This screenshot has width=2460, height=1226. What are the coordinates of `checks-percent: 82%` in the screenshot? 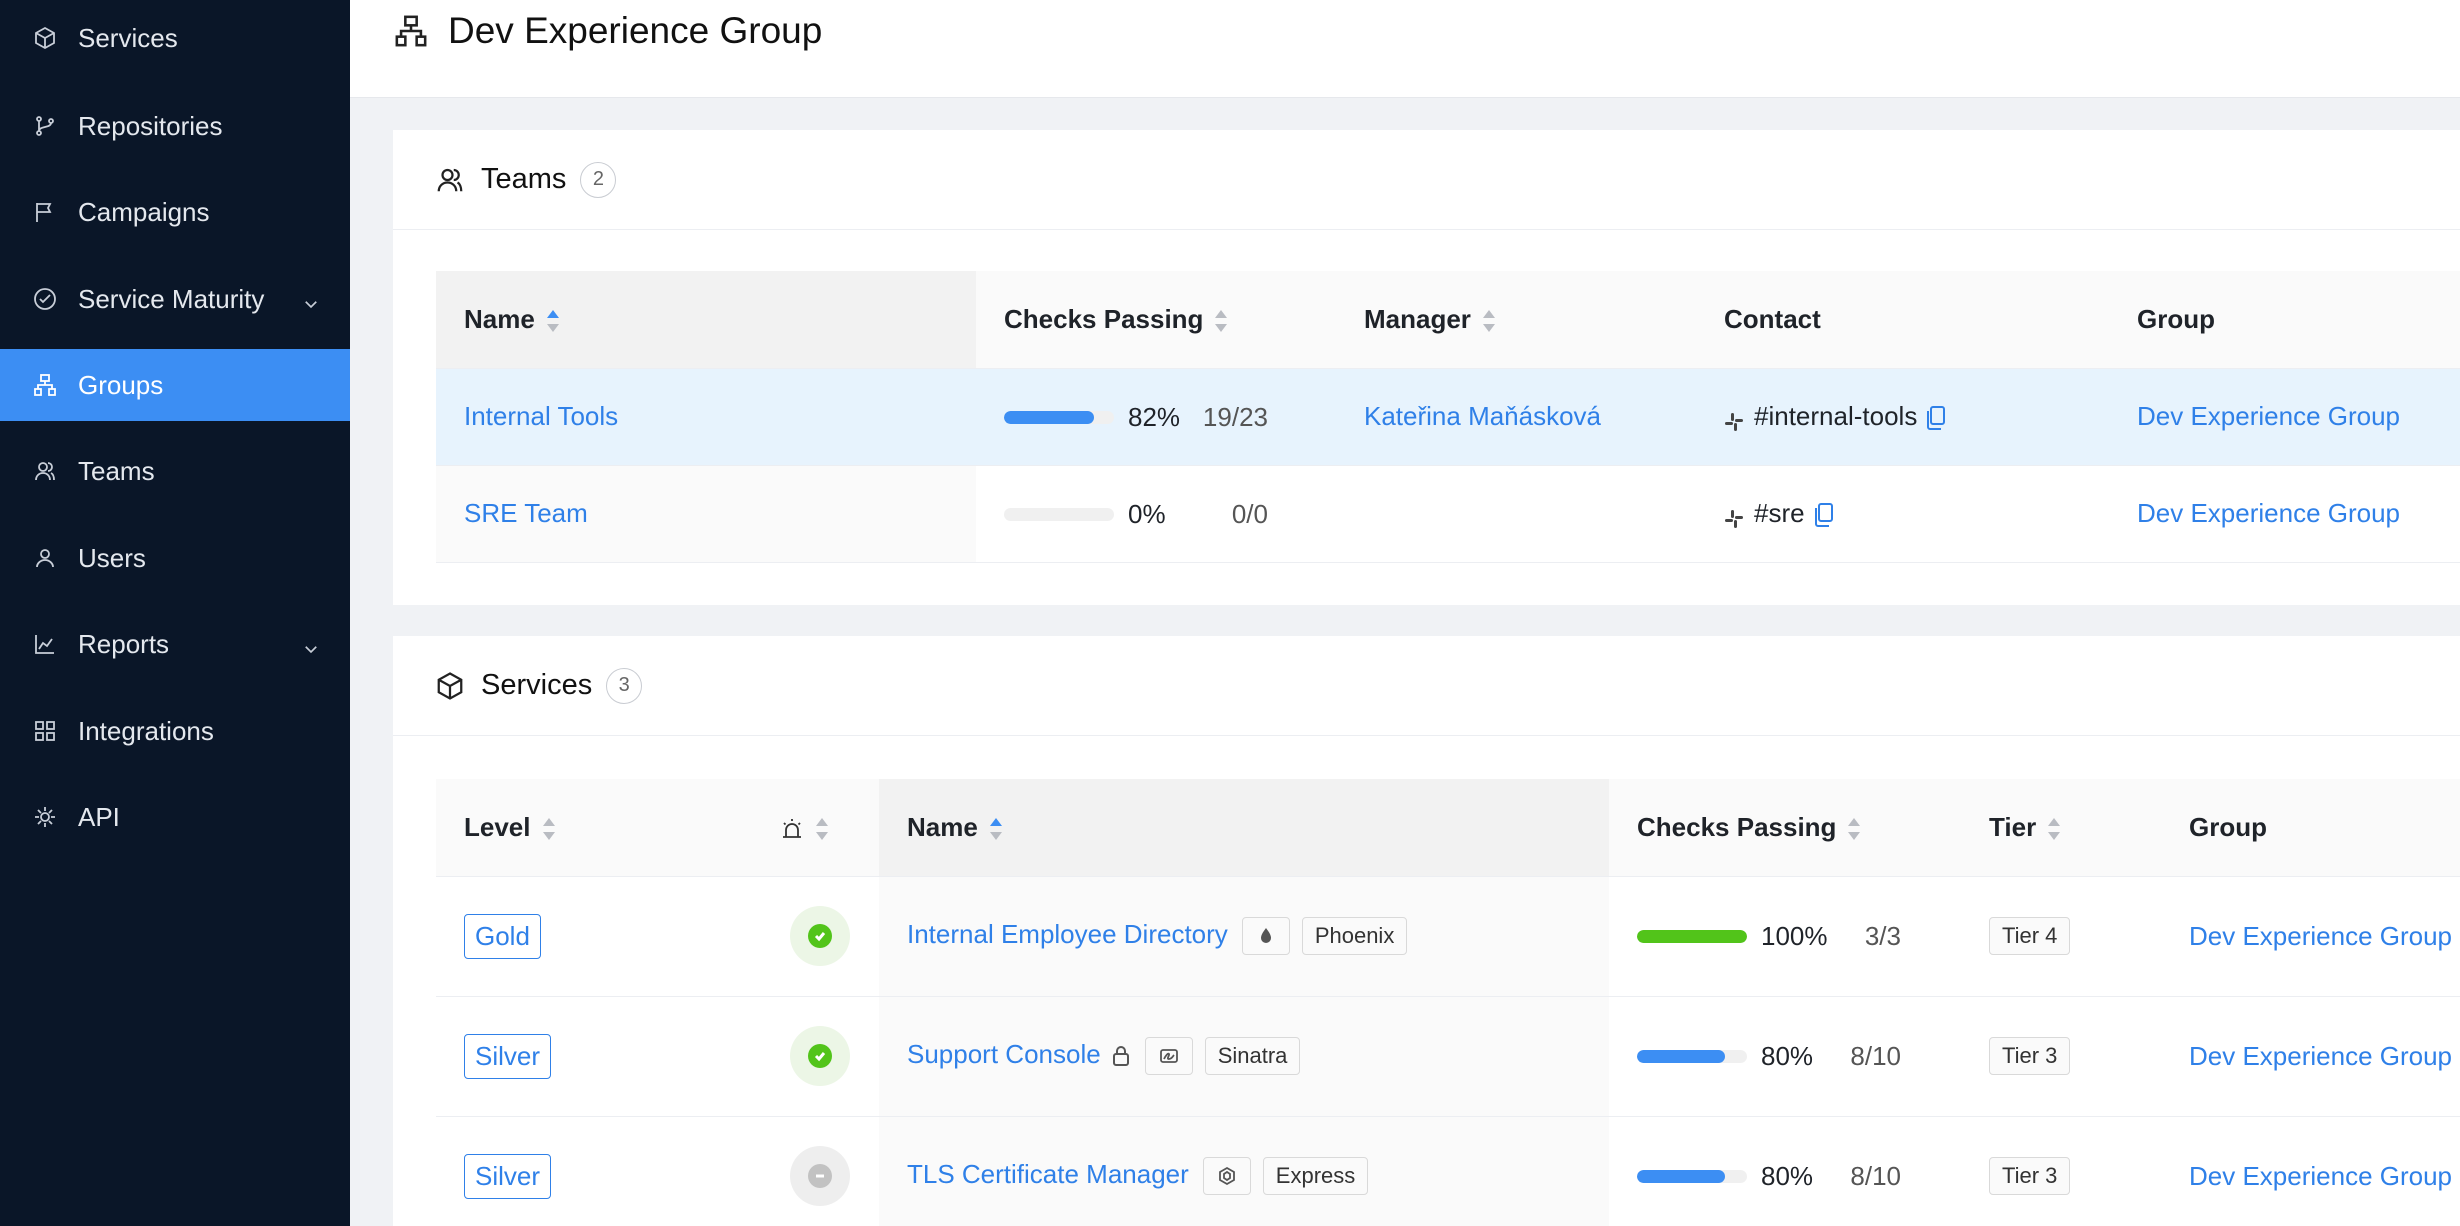 It's located at (1154, 416).